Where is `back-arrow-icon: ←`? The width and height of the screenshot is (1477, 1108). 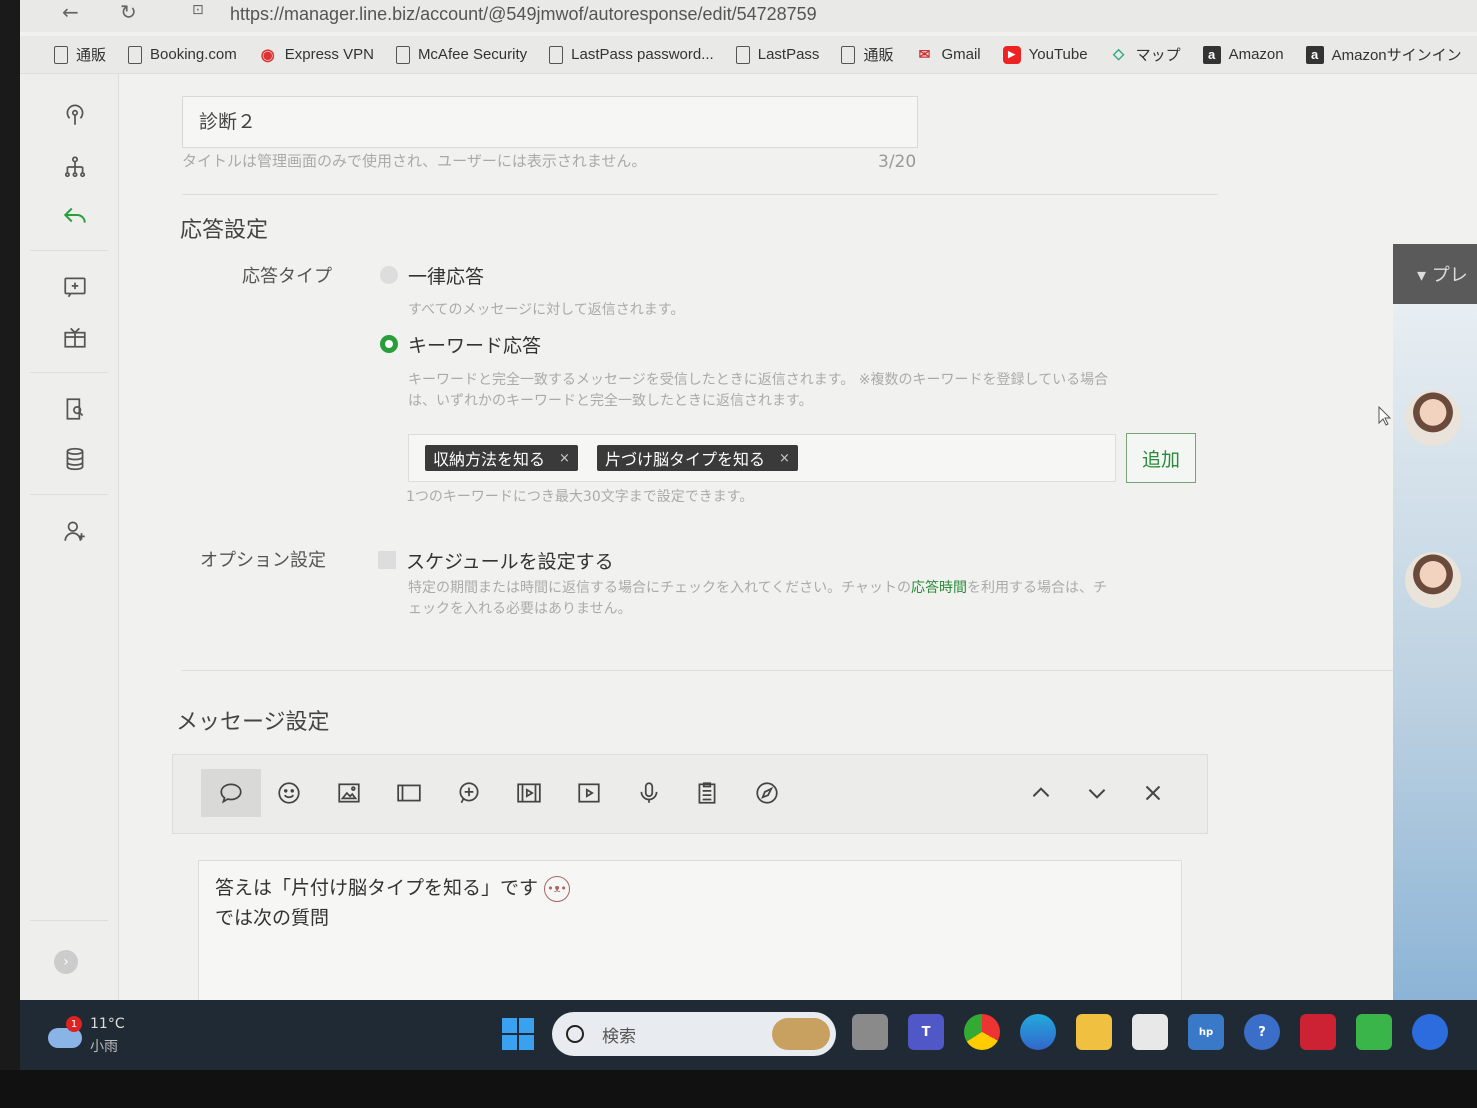 back-arrow-icon: ← is located at coordinates (70, 12).